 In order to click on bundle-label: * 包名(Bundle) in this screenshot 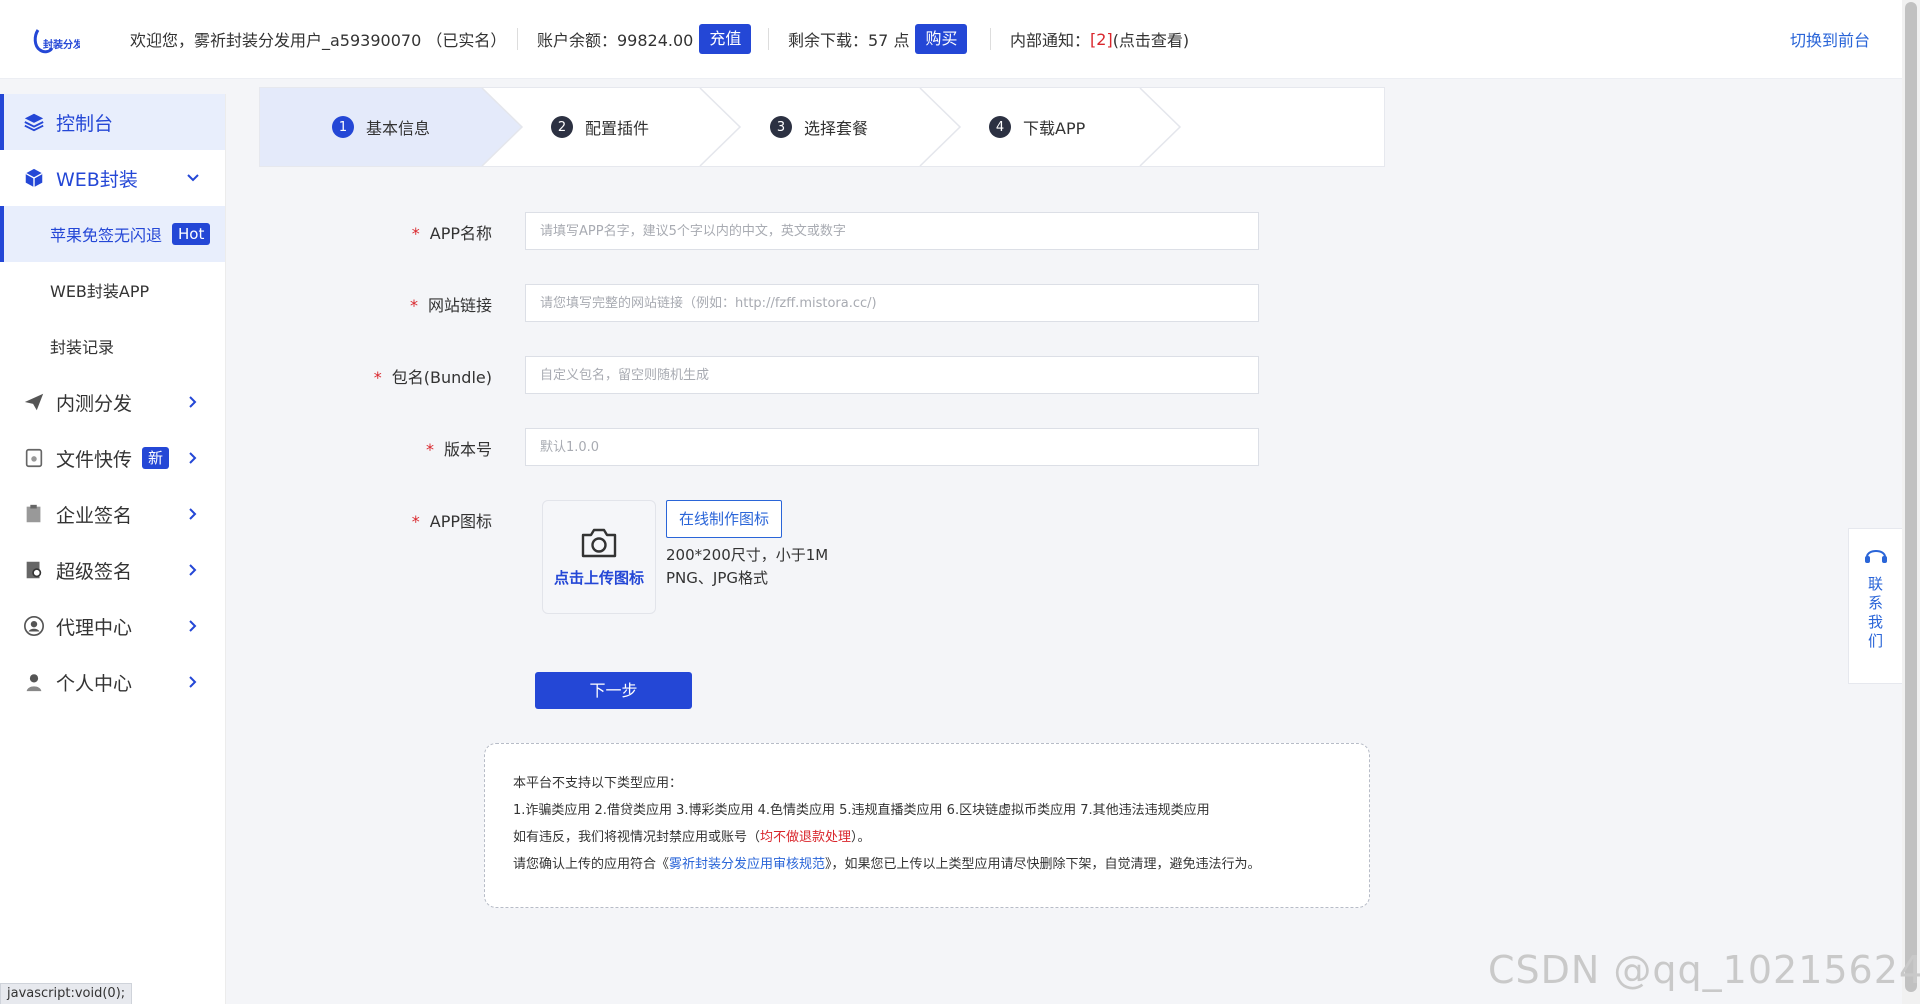, I will do `click(412, 376)`.